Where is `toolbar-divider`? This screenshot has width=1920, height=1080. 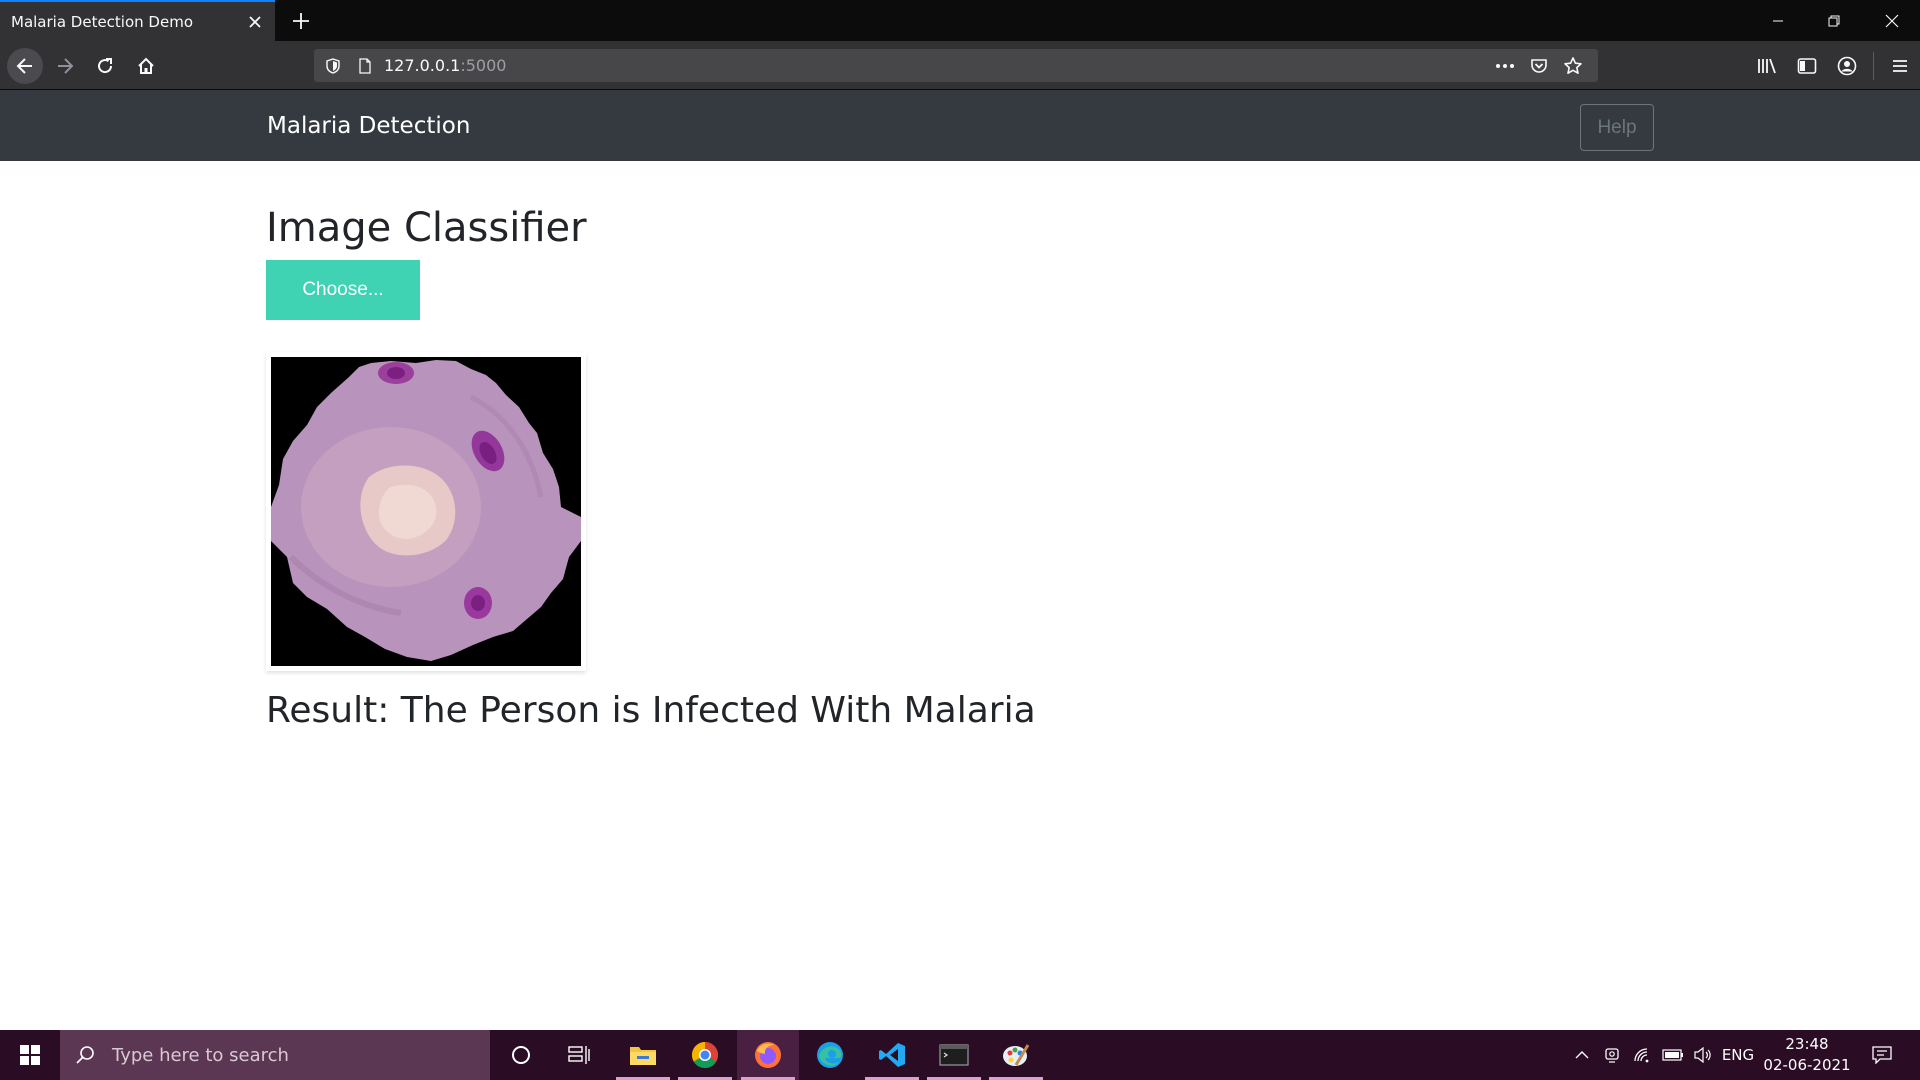 toolbar-divider is located at coordinates (1873, 66).